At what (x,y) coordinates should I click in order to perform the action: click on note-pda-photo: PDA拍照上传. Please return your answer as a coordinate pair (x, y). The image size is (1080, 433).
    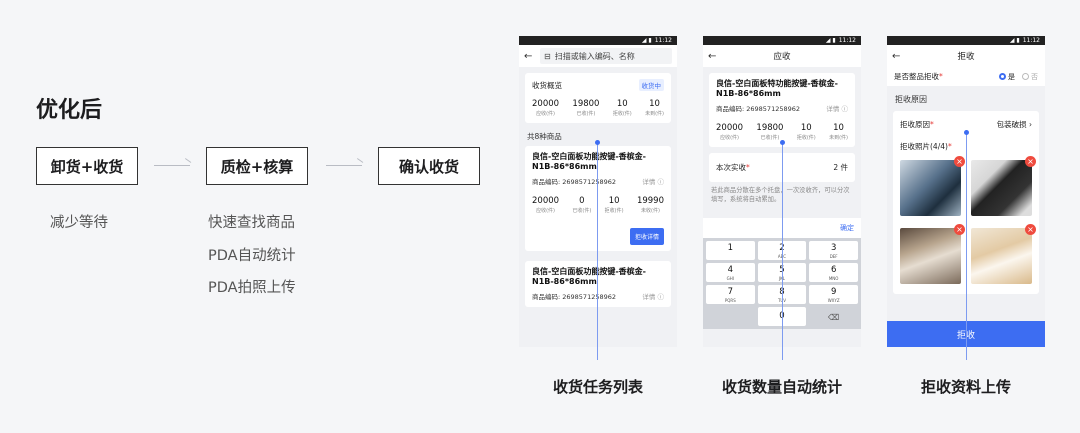
    Looking at the image, I should click on (252, 288).